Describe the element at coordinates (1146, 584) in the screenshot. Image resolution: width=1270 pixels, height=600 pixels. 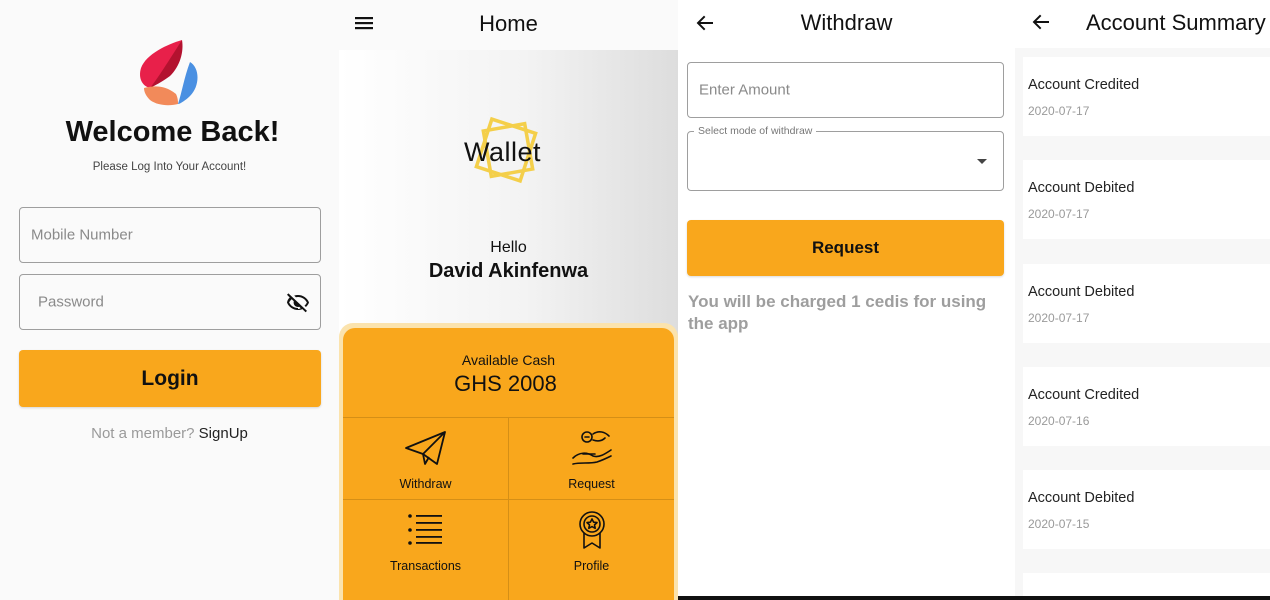
I see `list-item` at that location.